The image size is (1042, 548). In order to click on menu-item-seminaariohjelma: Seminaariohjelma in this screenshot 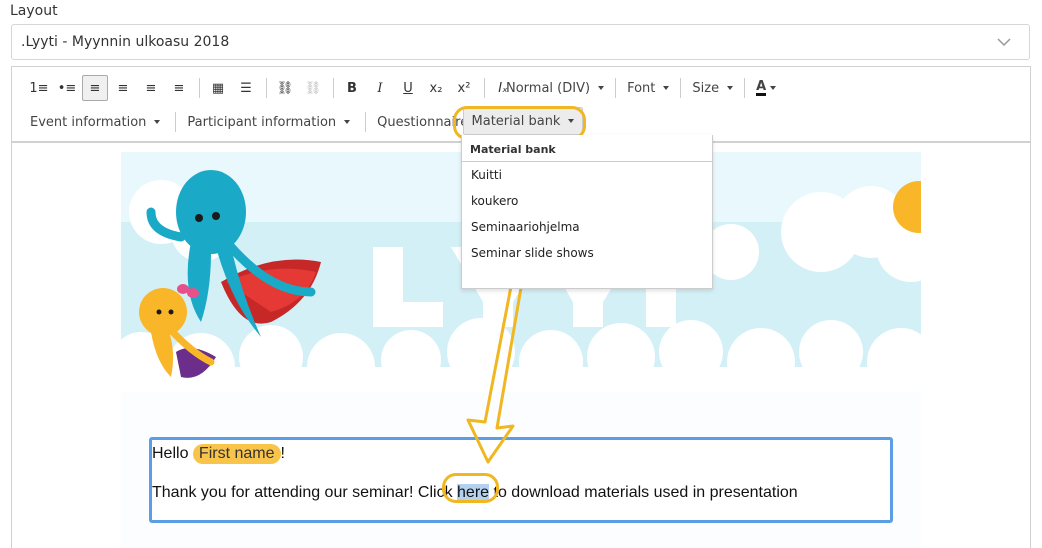, I will do `click(587, 227)`.